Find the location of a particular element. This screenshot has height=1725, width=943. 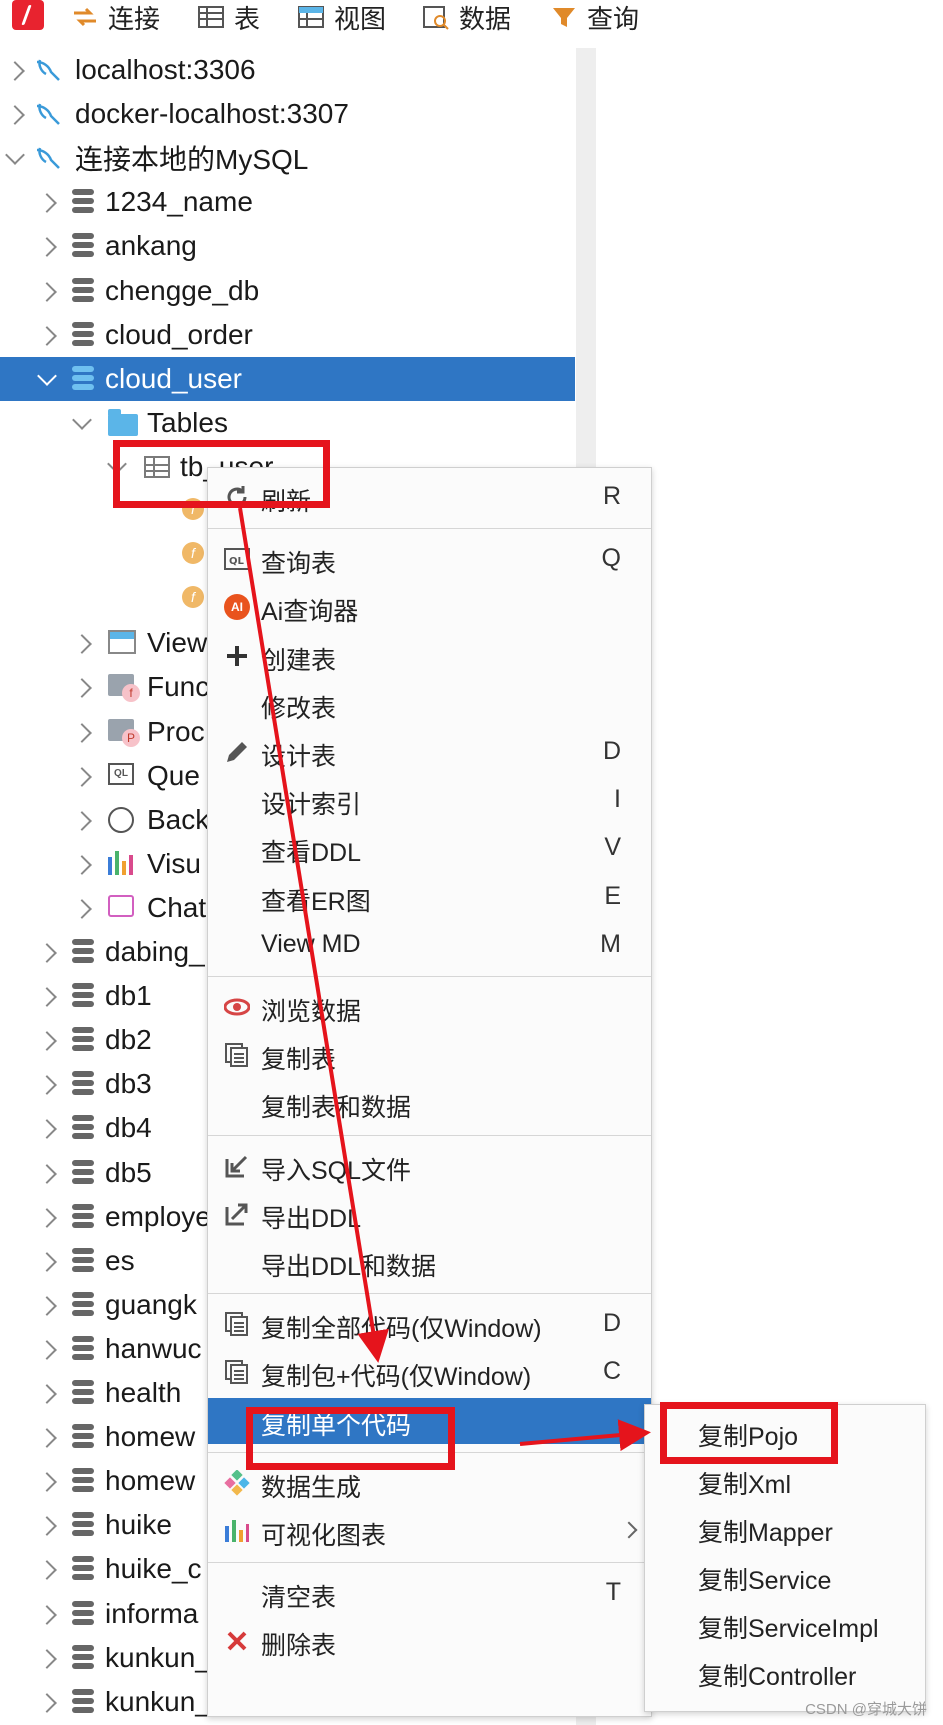

annotation-arrow-down is located at coordinates (313, 935).